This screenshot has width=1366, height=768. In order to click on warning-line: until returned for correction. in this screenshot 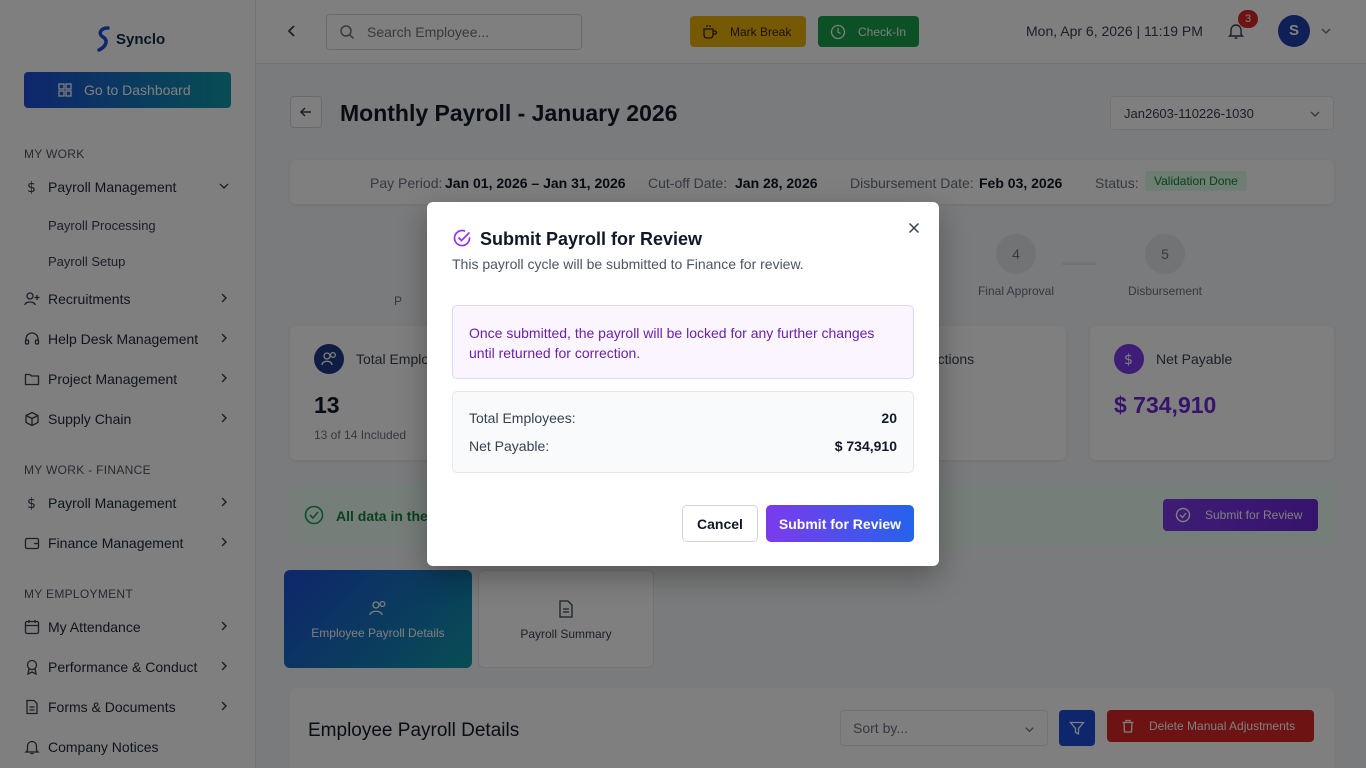, I will do `click(555, 353)`.